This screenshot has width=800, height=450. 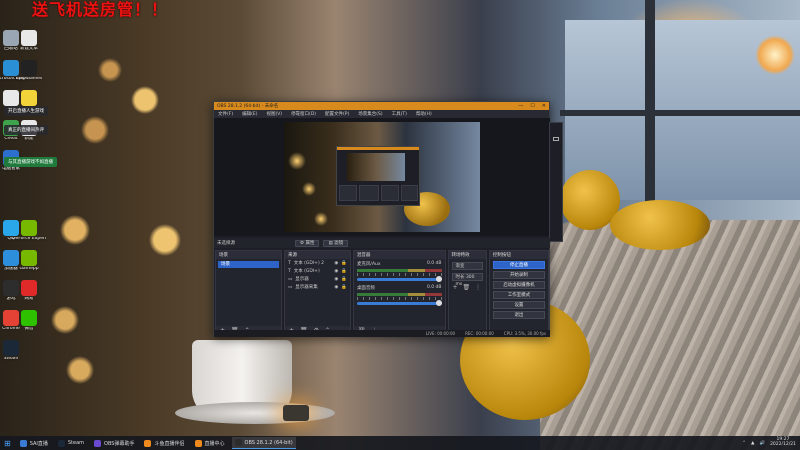 What do you see at coordinates (317, 279) in the screenshot?
I see `source-item: ▭ 显示器 ◉ 🔒` at bounding box center [317, 279].